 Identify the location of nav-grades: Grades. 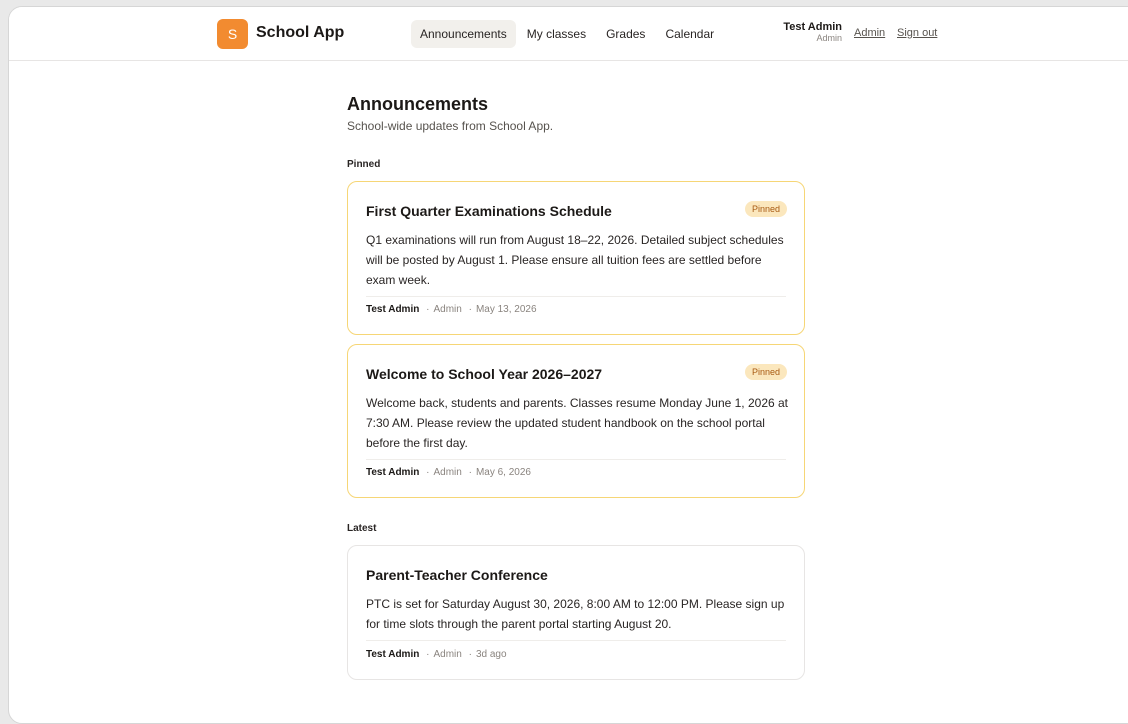
(625, 34).